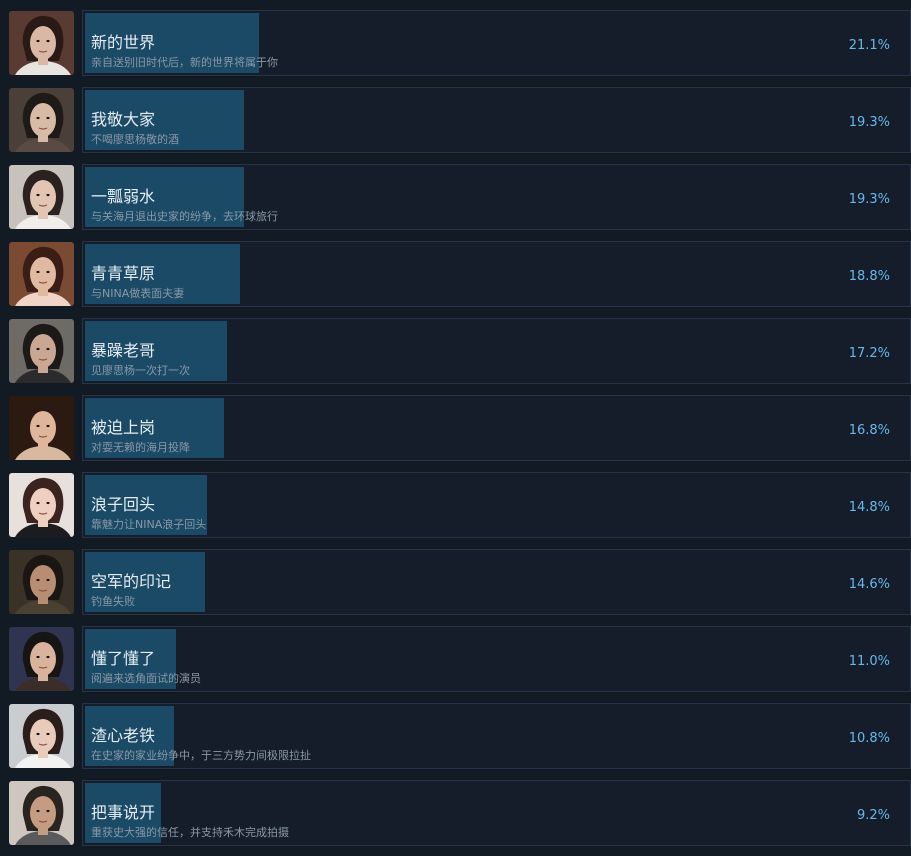  I want to click on achievement-description: 与NINA做表面夫妻, so click(138, 293).